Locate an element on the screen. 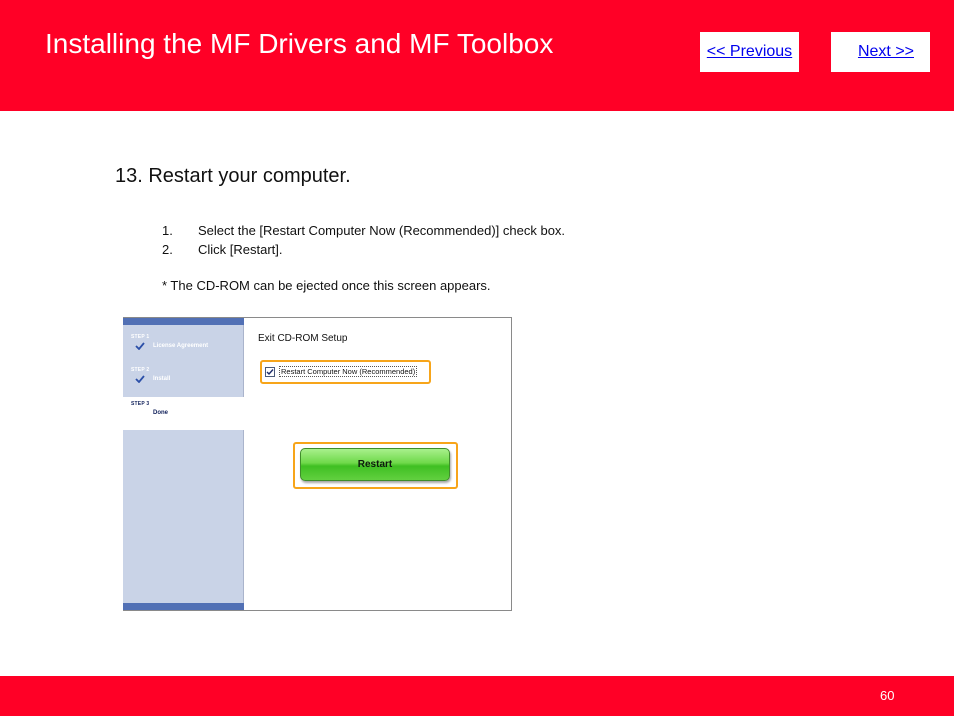 This screenshot has height=716, width=954. step-label: STEP 3 is located at coordinates (140, 404).